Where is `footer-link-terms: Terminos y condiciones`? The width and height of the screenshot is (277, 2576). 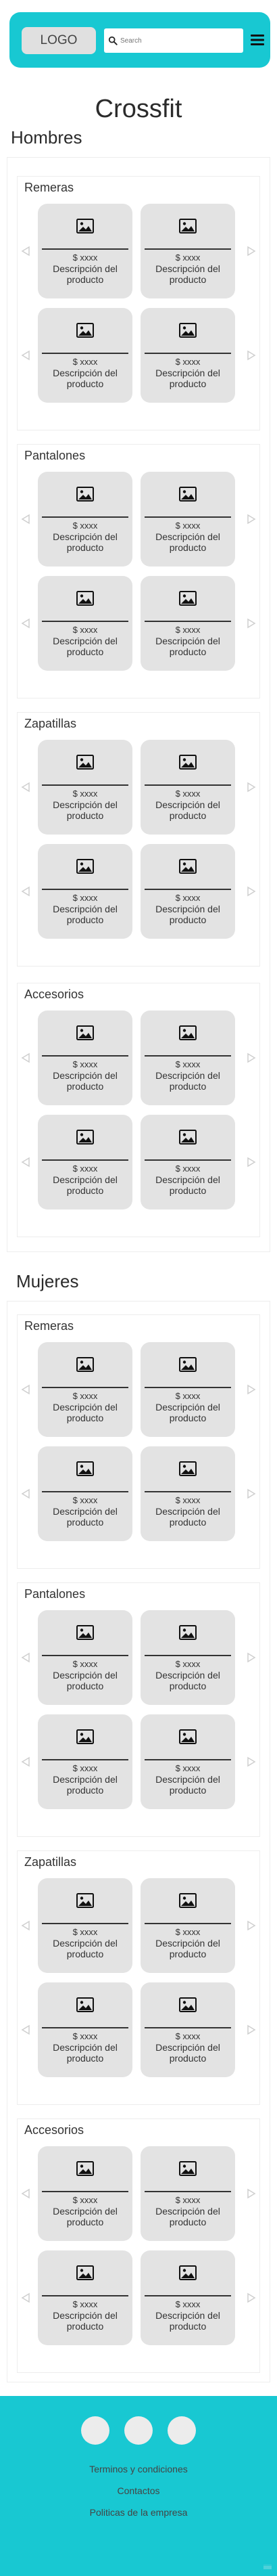
footer-link-terms: Terminos y condiciones is located at coordinates (138, 2469).